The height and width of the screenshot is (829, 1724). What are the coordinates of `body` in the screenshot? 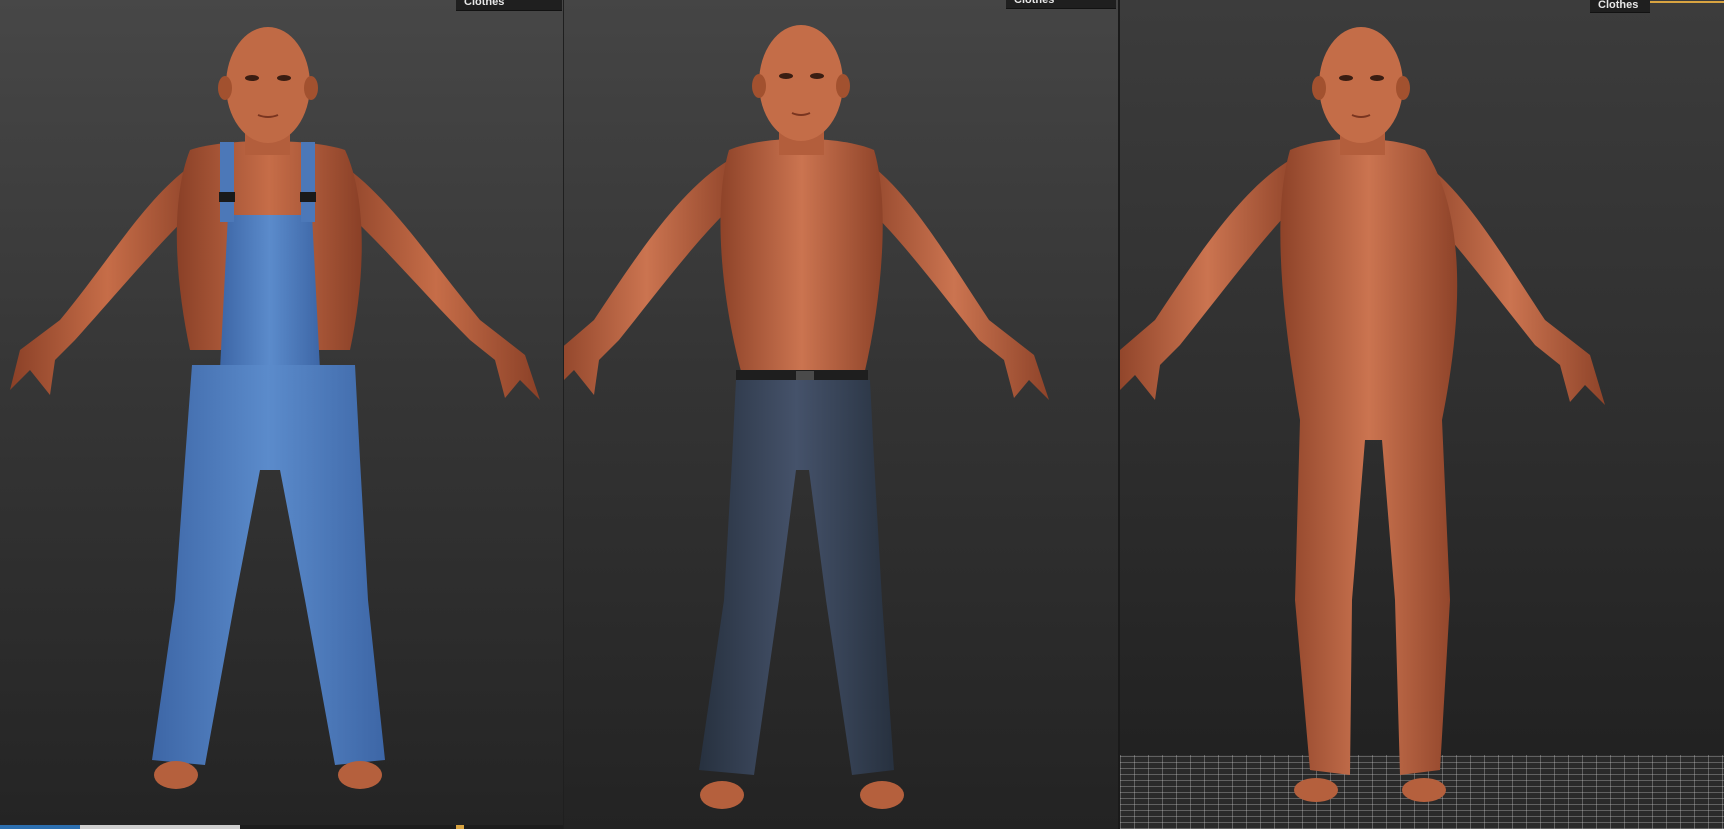 It's located at (1369, 456).